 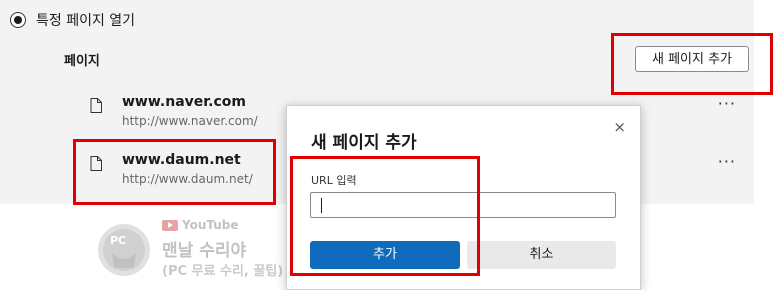 I want to click on page-url: http://www.daum.net/, so click(x=187, y=179).